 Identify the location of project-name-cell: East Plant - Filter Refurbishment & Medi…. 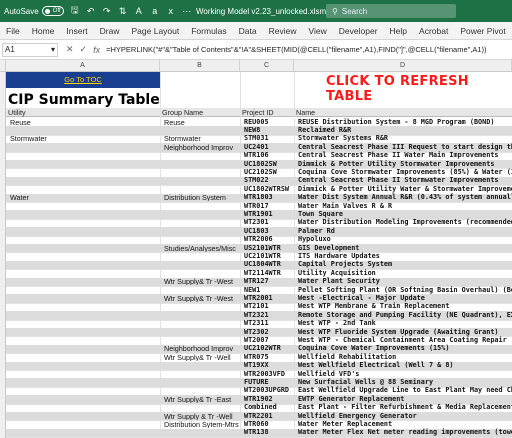
(404, 407).